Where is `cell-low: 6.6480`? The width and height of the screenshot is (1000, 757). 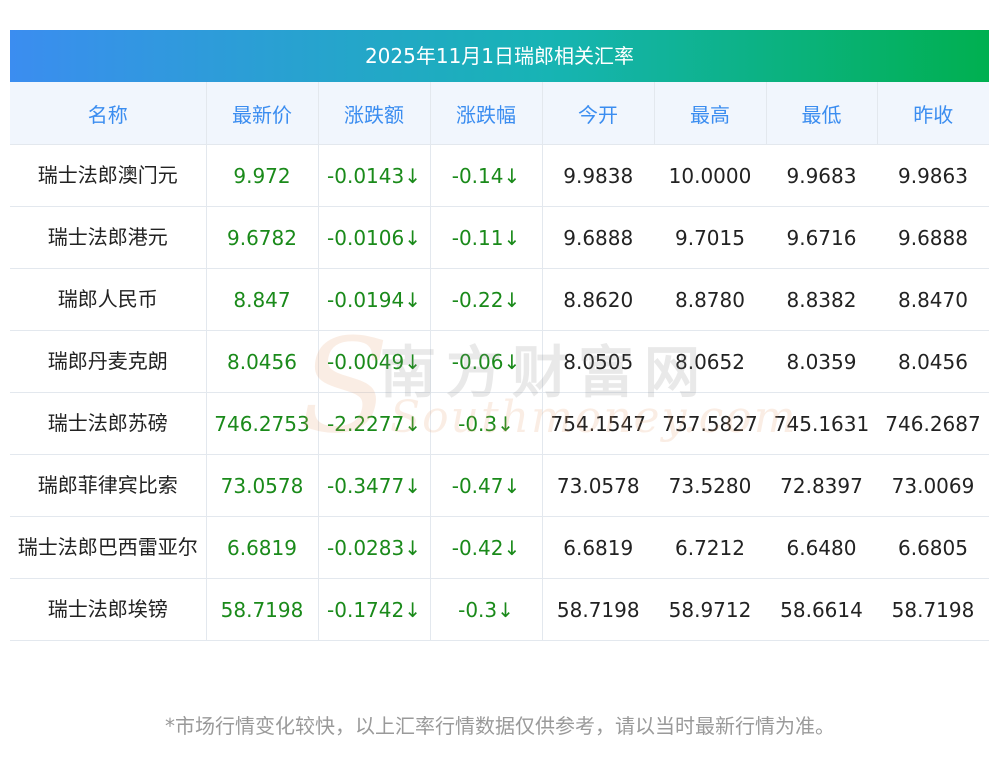 cell-low: 6.6480 is located at coordinates (821, 547).